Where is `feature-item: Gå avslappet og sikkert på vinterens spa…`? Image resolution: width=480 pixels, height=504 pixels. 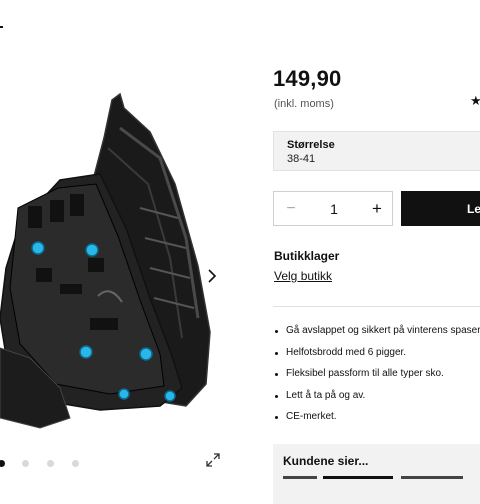
feature-item: Gå avslappet og sikkert på vinterens spa… is located at coordinates (377, 335).